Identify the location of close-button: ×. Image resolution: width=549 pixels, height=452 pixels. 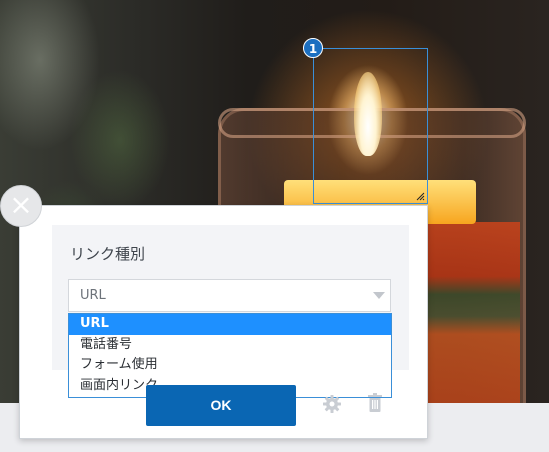
(21, 206).